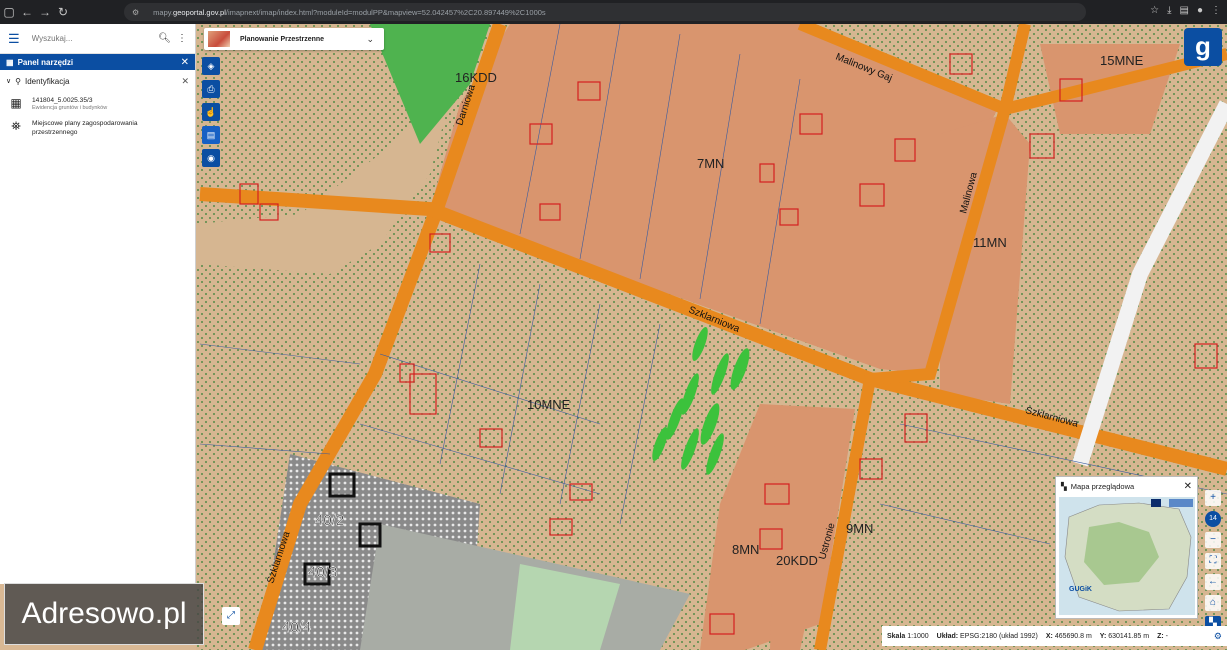 This screenshot has width=1227, height=650. I want to click on zone-label-15mne: 15MNE, so click(1122, 60).